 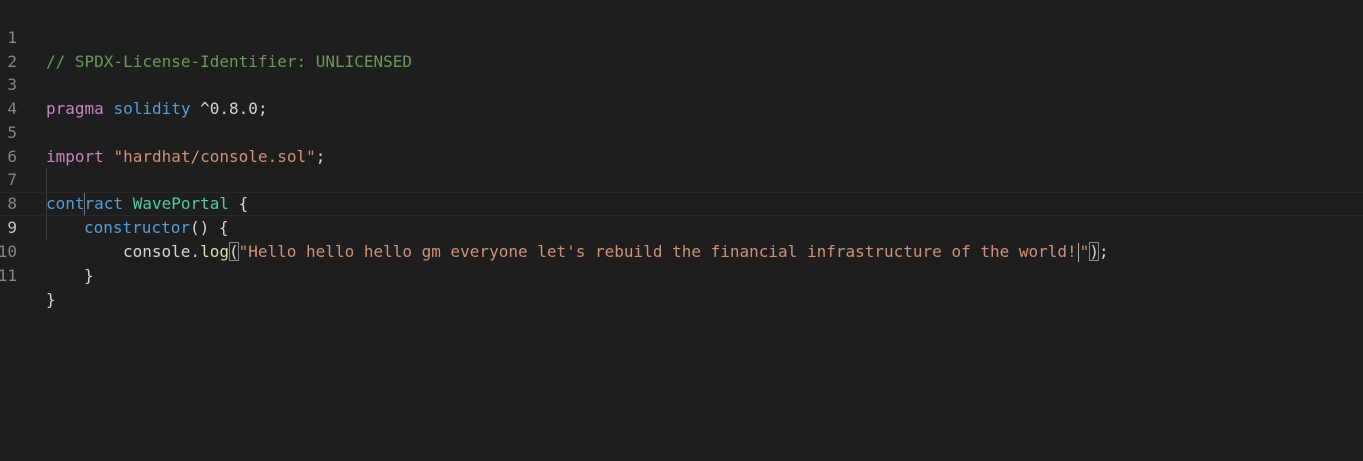 I want to click on code-line-10: 10 }, so click(x=681, y=250).